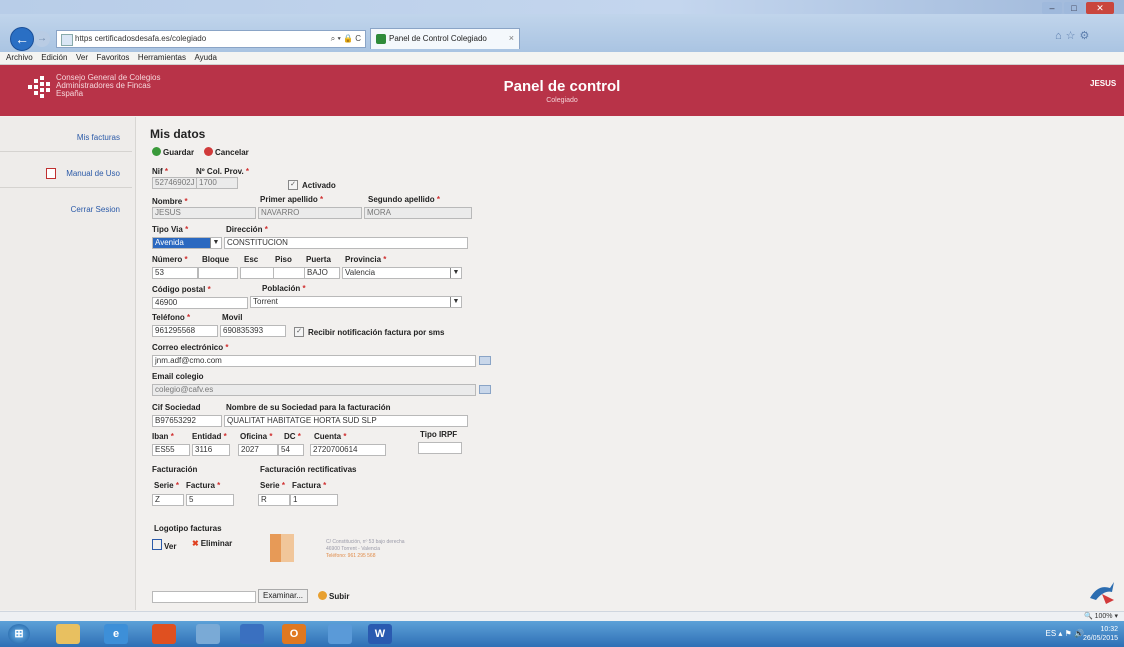 The width and height of the screenshot is (1124, 647). I want to click on subir-label: Subir, so click(339, 596).